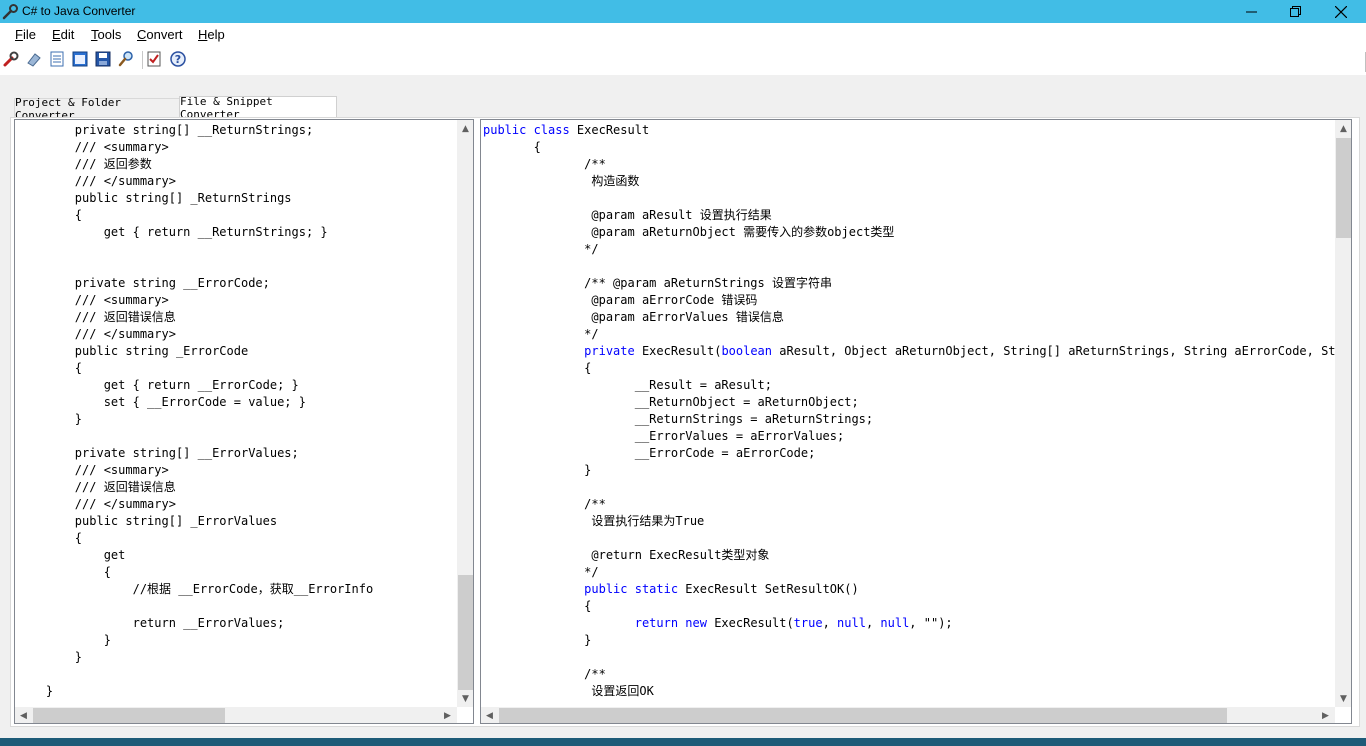 The image size is (1366, 746). Describe the element at coordinates (909, 317) in the screenshot. I see `code-line: @param aErrorValues 错误信息` at that location.